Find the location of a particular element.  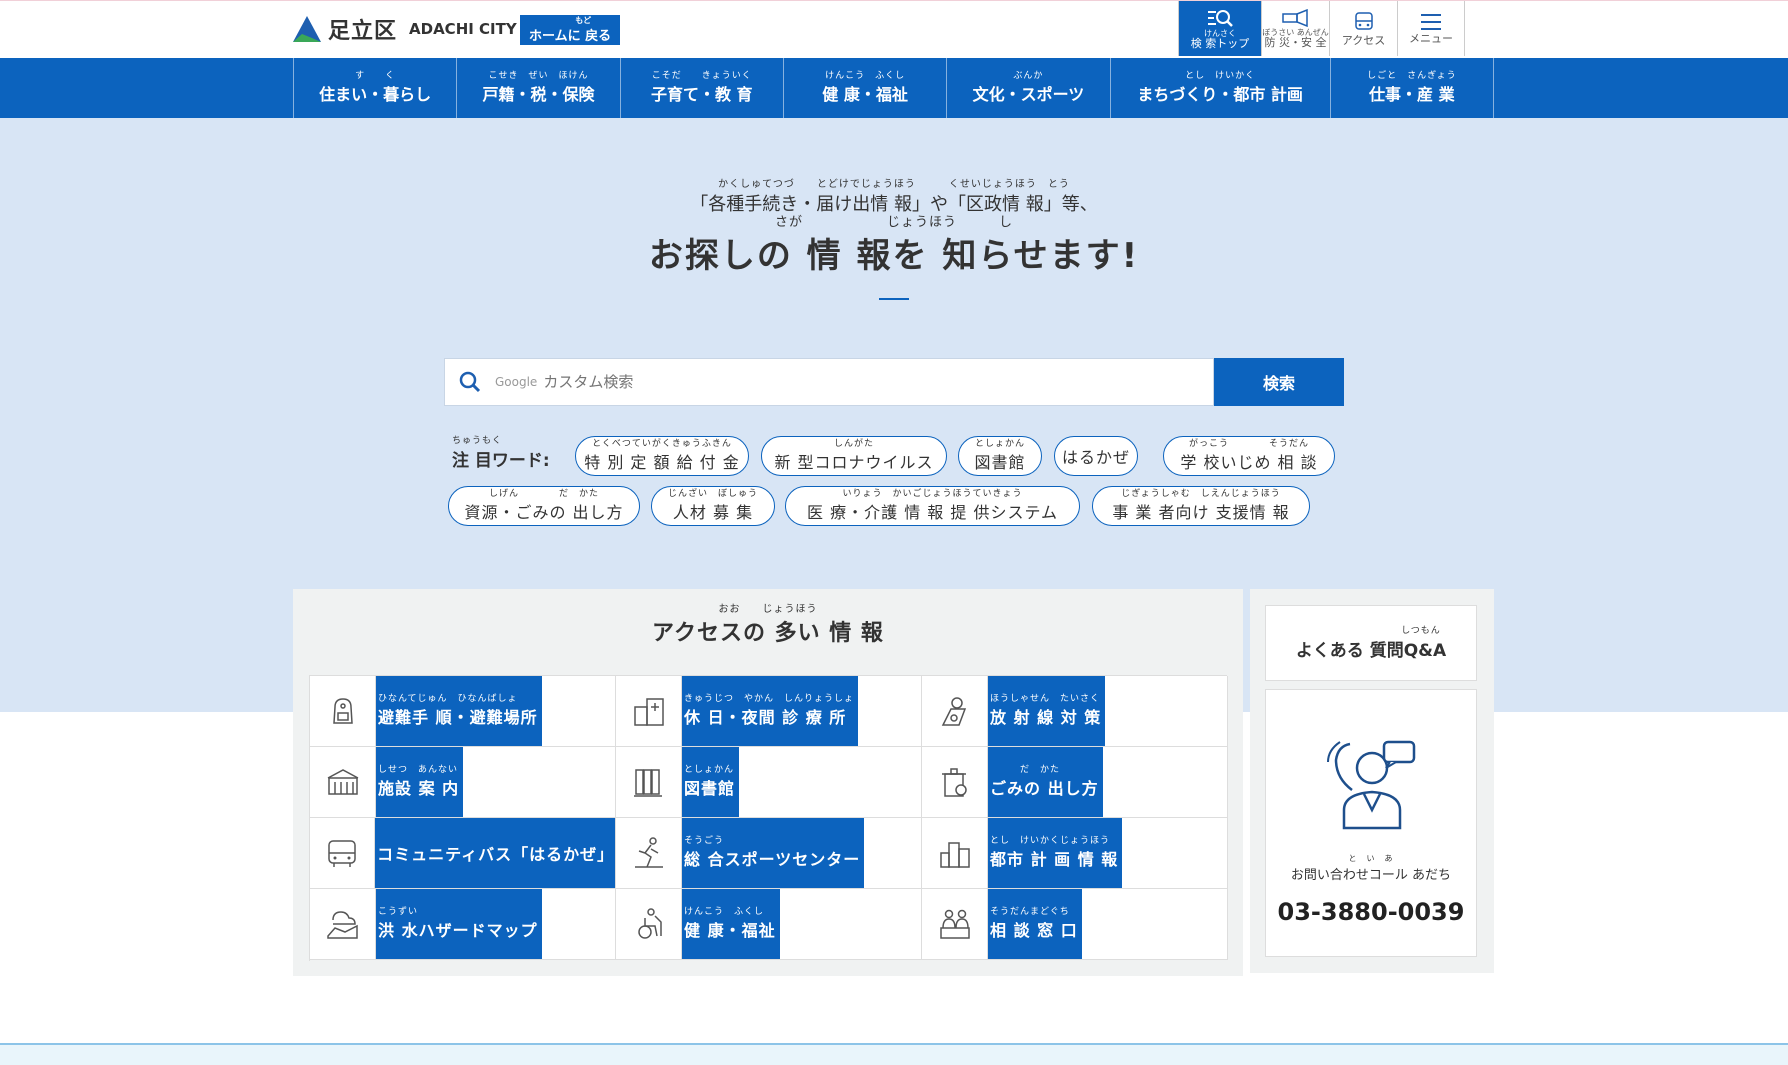

access-item-ruby: ひなんてじゅん ひなんばしょ is located at coordinates (448, 699).